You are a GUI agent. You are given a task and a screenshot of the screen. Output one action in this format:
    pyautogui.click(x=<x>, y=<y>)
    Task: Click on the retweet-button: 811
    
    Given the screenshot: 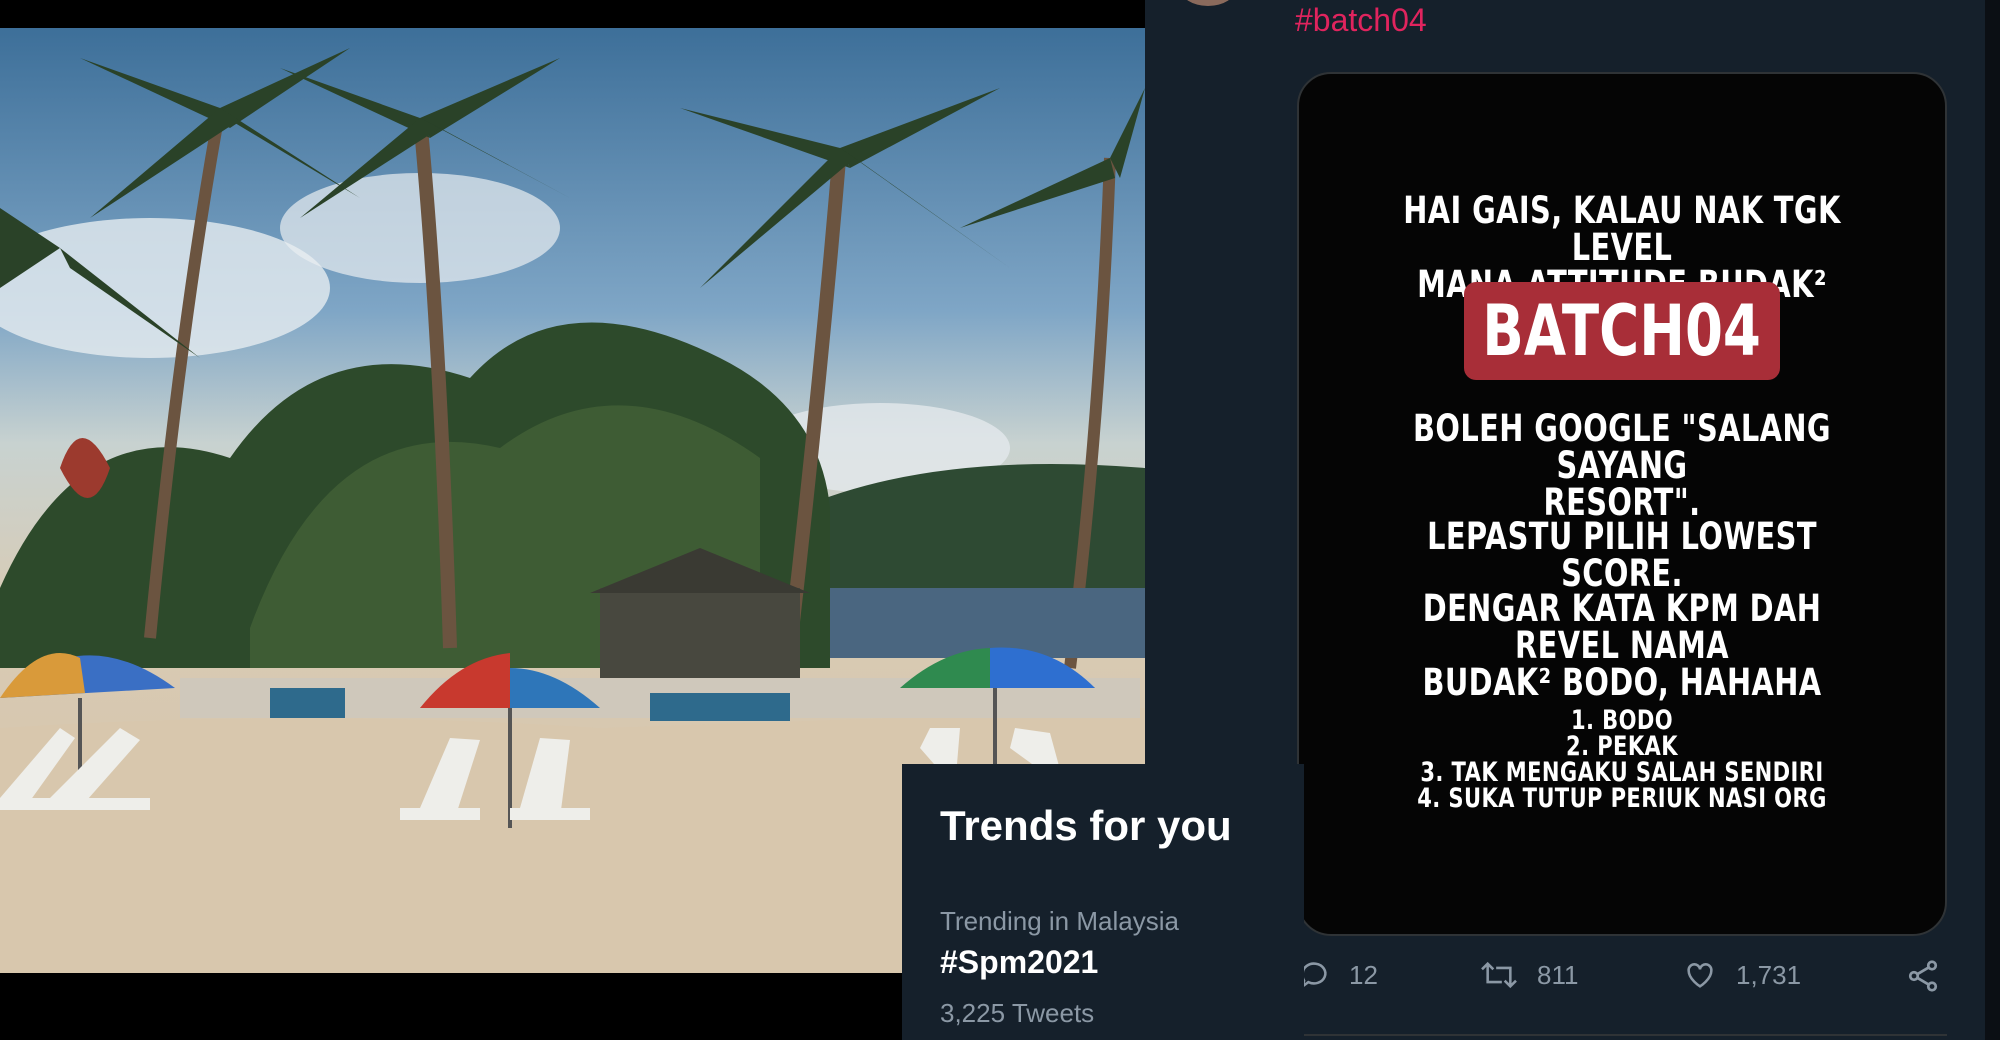 What is the action you would take?
    pyautogui.click(x=1528, y=975)
    